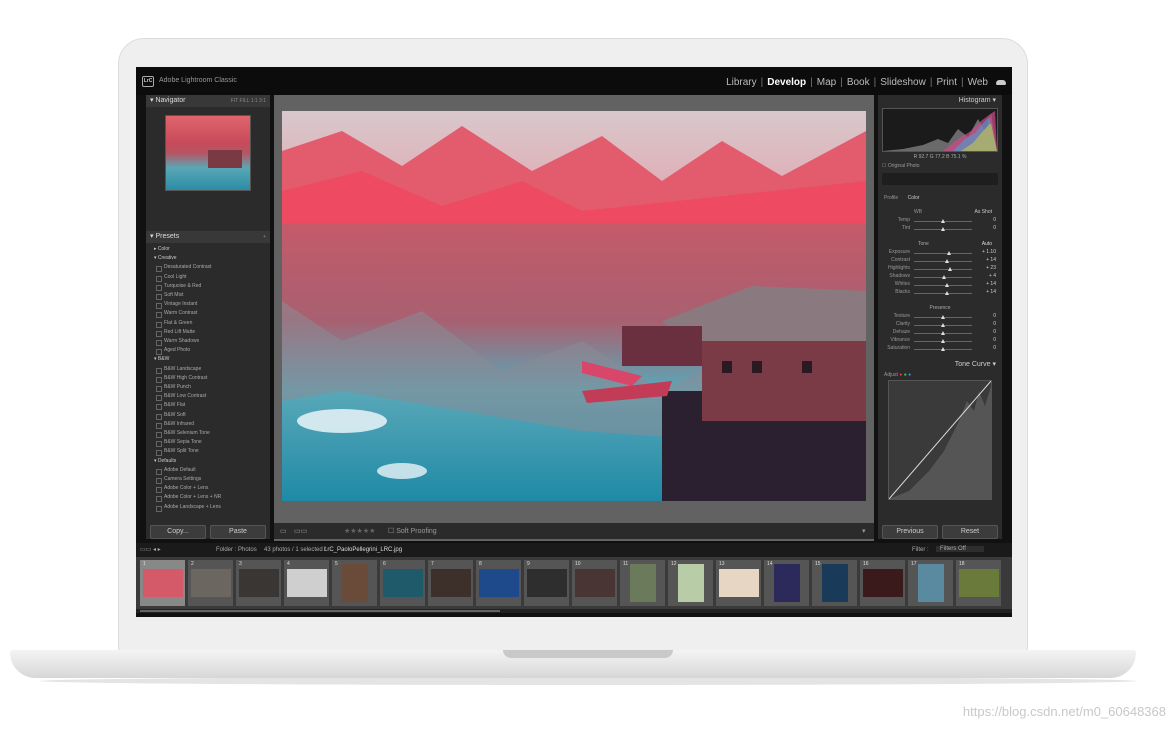 This screenshot has width=1176, height=729. I want to click on slider-value: + 4, so click(992, 276).